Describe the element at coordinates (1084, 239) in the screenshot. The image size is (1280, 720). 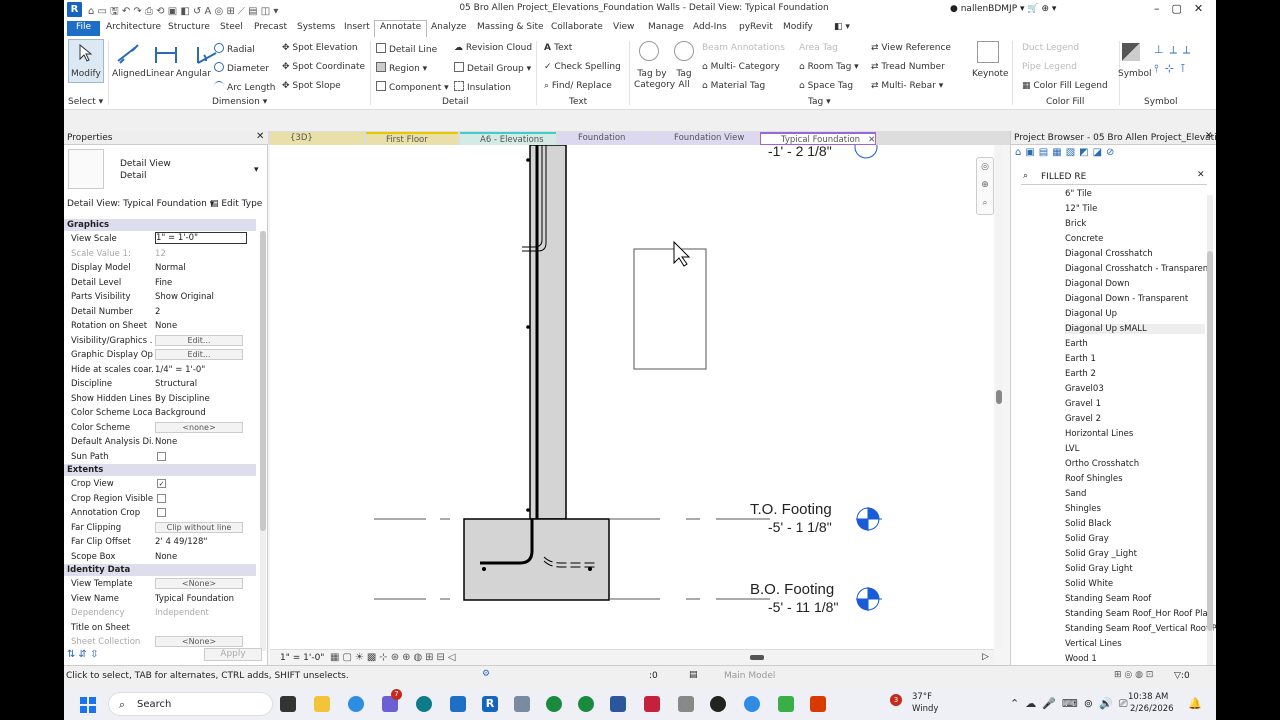
I see `browser-item: Concrete` at that location.